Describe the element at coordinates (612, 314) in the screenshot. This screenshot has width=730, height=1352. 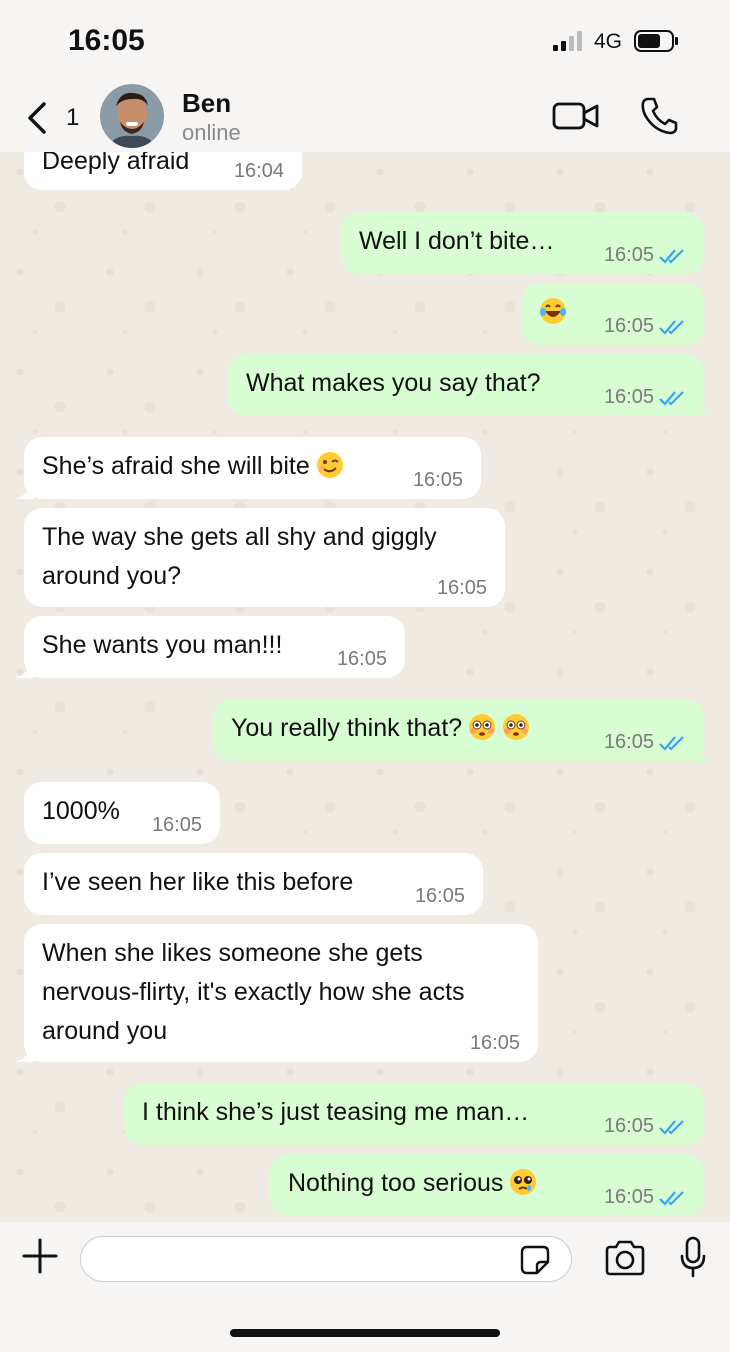
I see `message-bubble-outgoing: 16:05` at that location.